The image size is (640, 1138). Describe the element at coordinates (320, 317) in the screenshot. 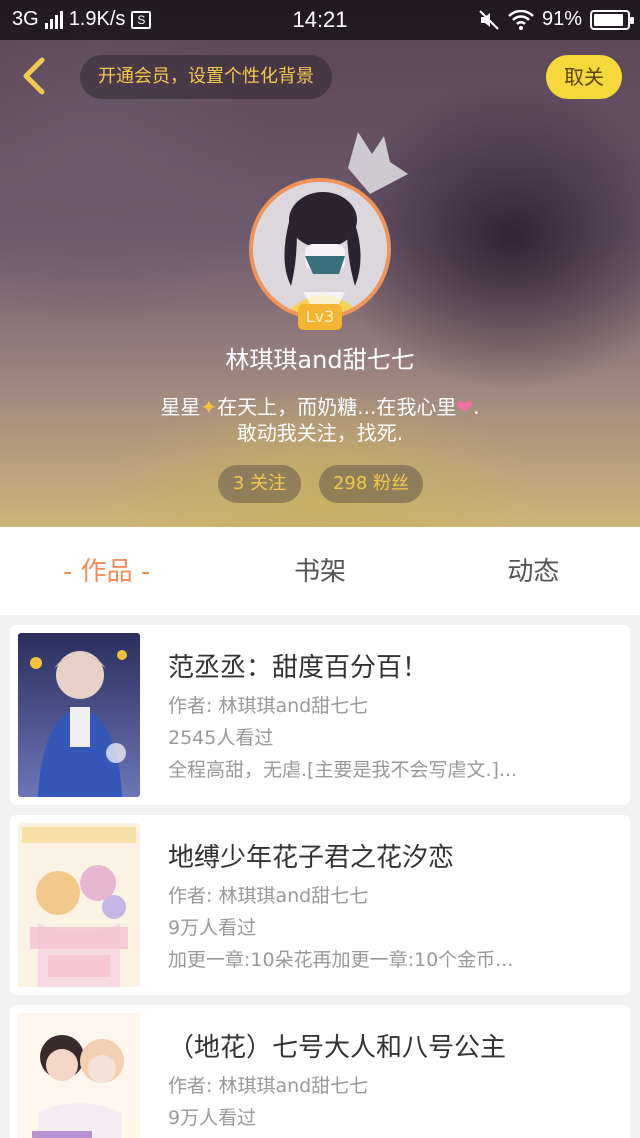

I see `level-badge: Lv3` at that location.